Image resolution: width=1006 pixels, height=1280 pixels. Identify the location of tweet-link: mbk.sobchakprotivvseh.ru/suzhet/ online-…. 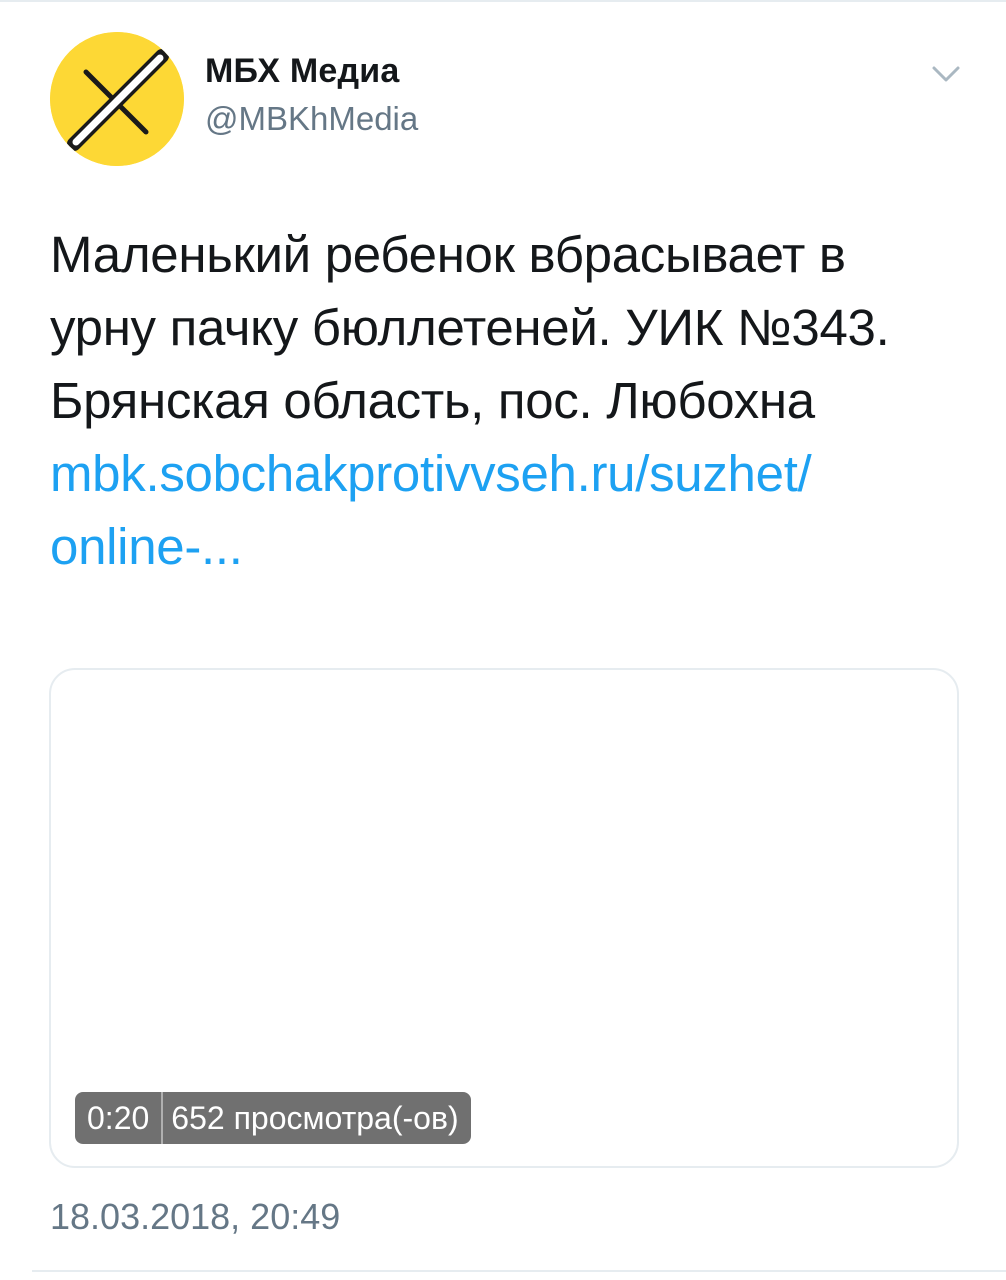
(510, 510).